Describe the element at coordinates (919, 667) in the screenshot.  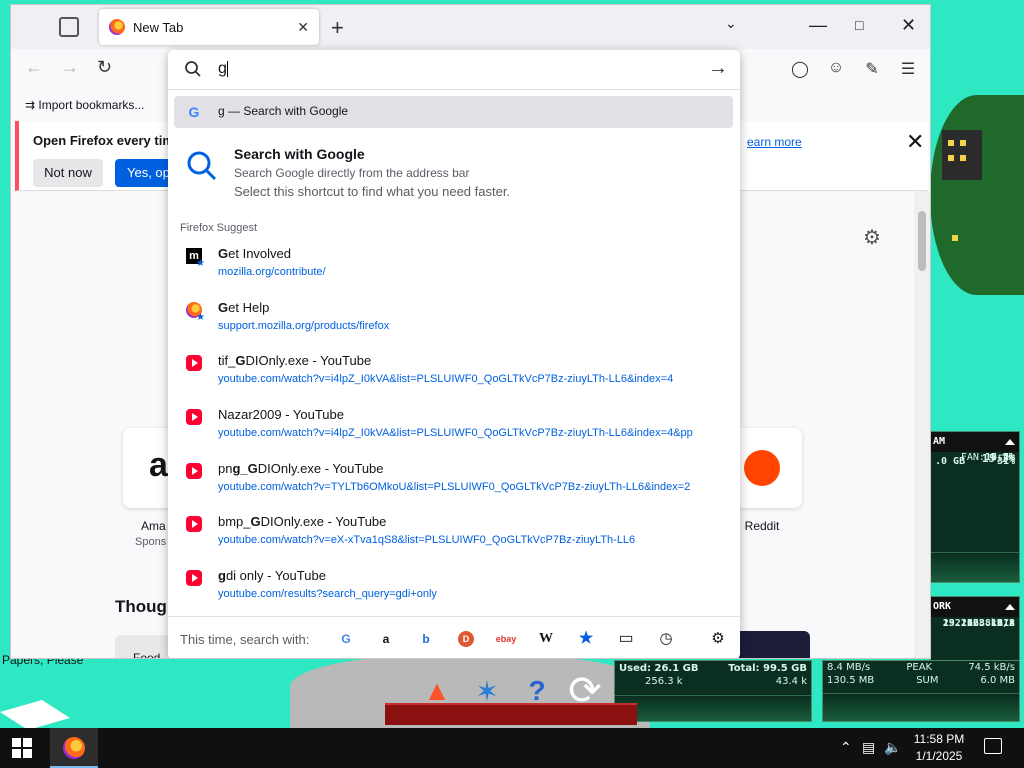
I see `net-label: PEAK` at that location.